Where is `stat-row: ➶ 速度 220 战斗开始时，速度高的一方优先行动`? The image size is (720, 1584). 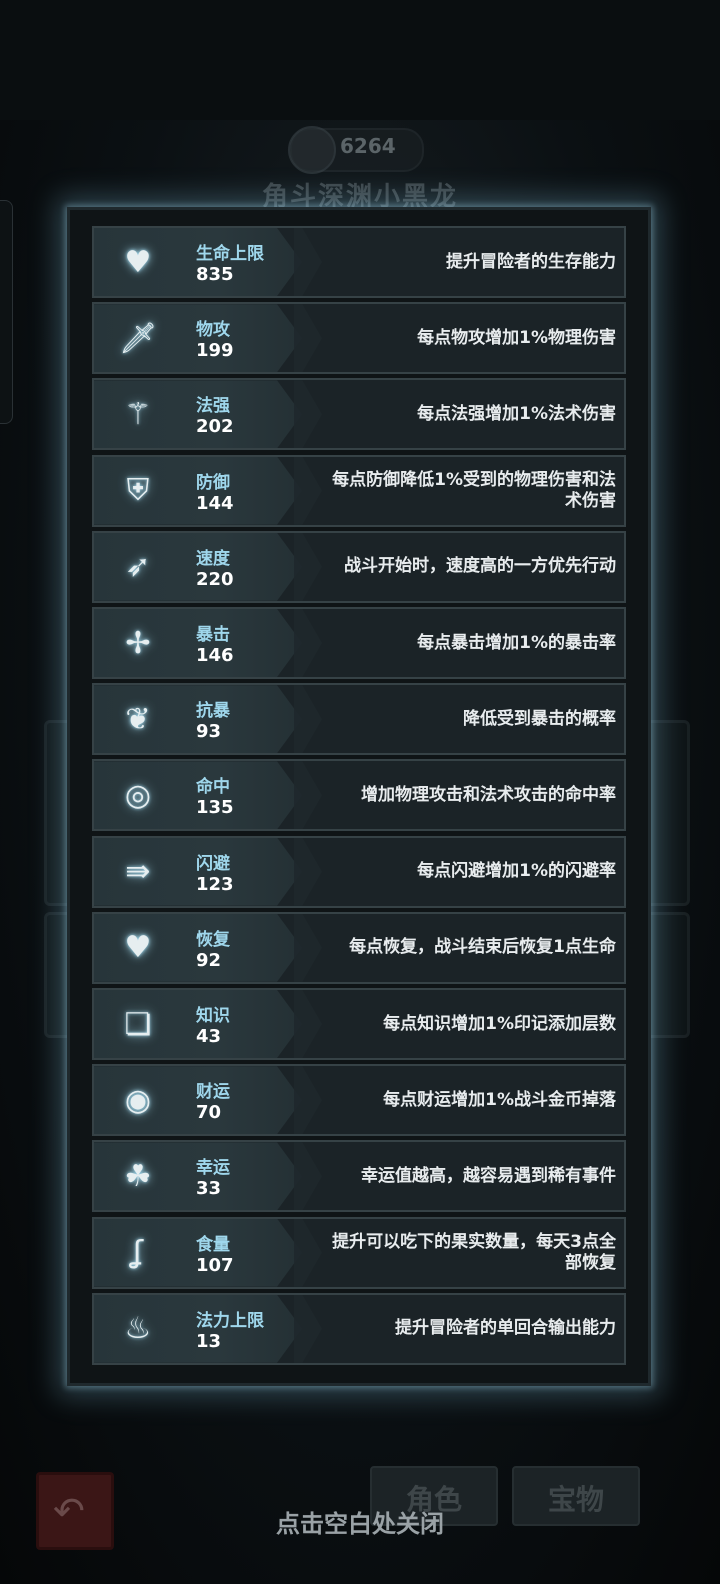 stat-row: ➶ 速度 220 战斗开始时，速度高的一方优先行动 is located at coordinates (359, 566).